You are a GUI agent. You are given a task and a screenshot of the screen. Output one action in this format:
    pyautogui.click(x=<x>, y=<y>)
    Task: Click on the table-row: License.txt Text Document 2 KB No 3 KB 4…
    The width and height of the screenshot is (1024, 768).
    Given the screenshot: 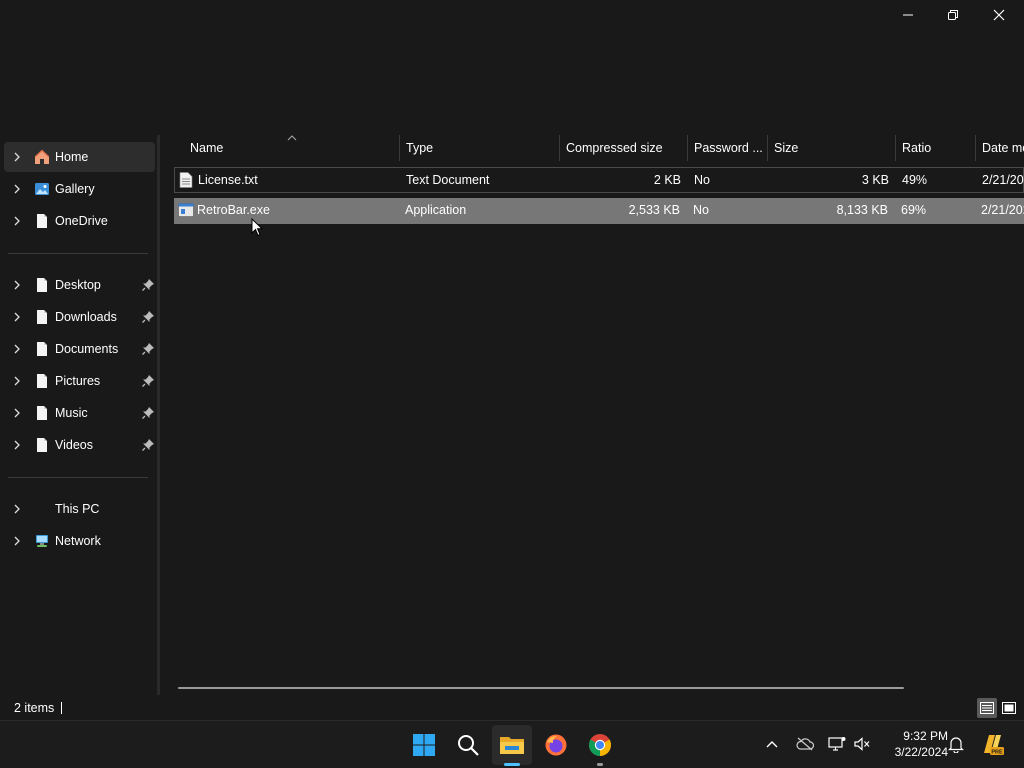 What is the action you would take?
    pyautogui.click(x=599, y=180)
    